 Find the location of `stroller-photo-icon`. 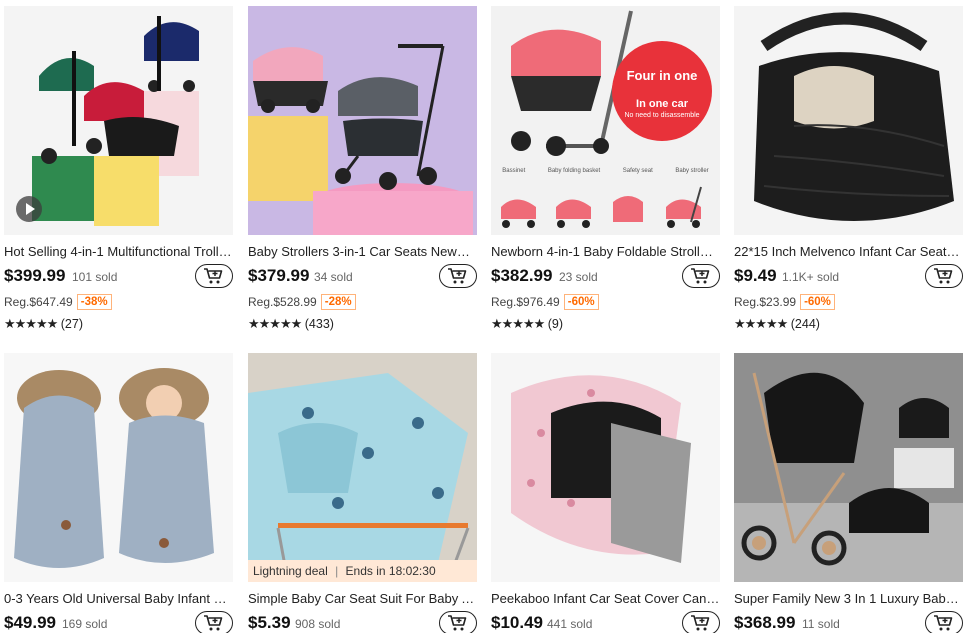

stroller-photo-icon is located at coordinates (362, 120).